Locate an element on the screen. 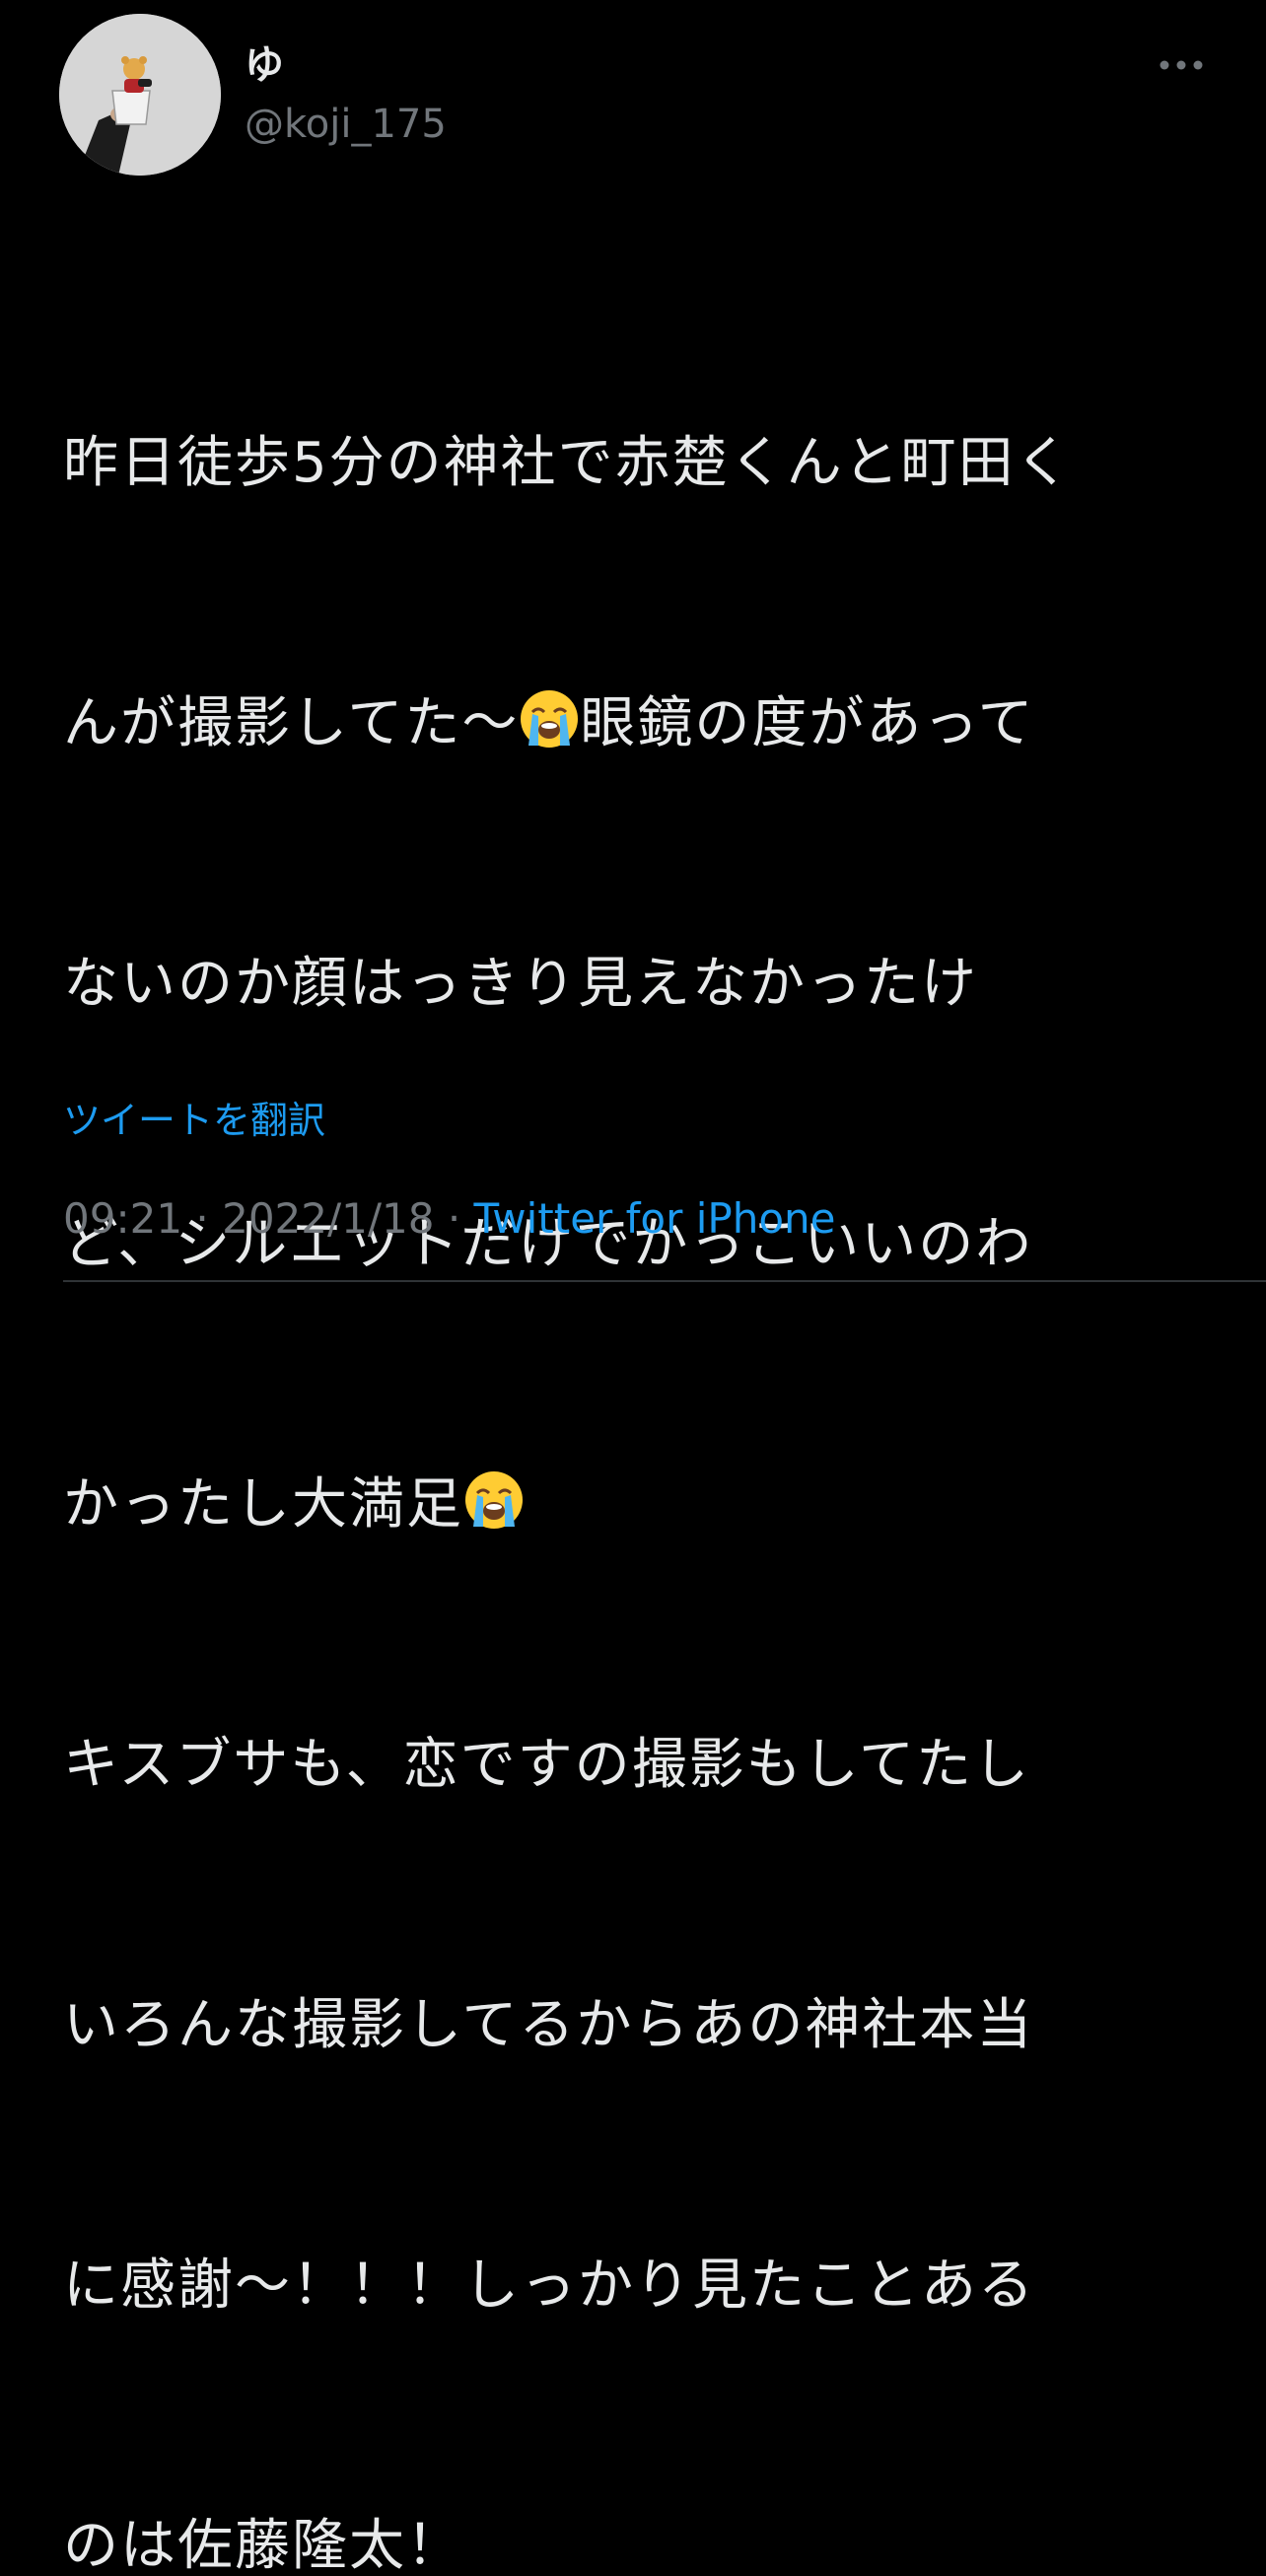 The height and width of the screenshot is (2576, 1266). tweet-line: いろんな撮影してるからあの神社本当 is located at coordinates (548, 2025).